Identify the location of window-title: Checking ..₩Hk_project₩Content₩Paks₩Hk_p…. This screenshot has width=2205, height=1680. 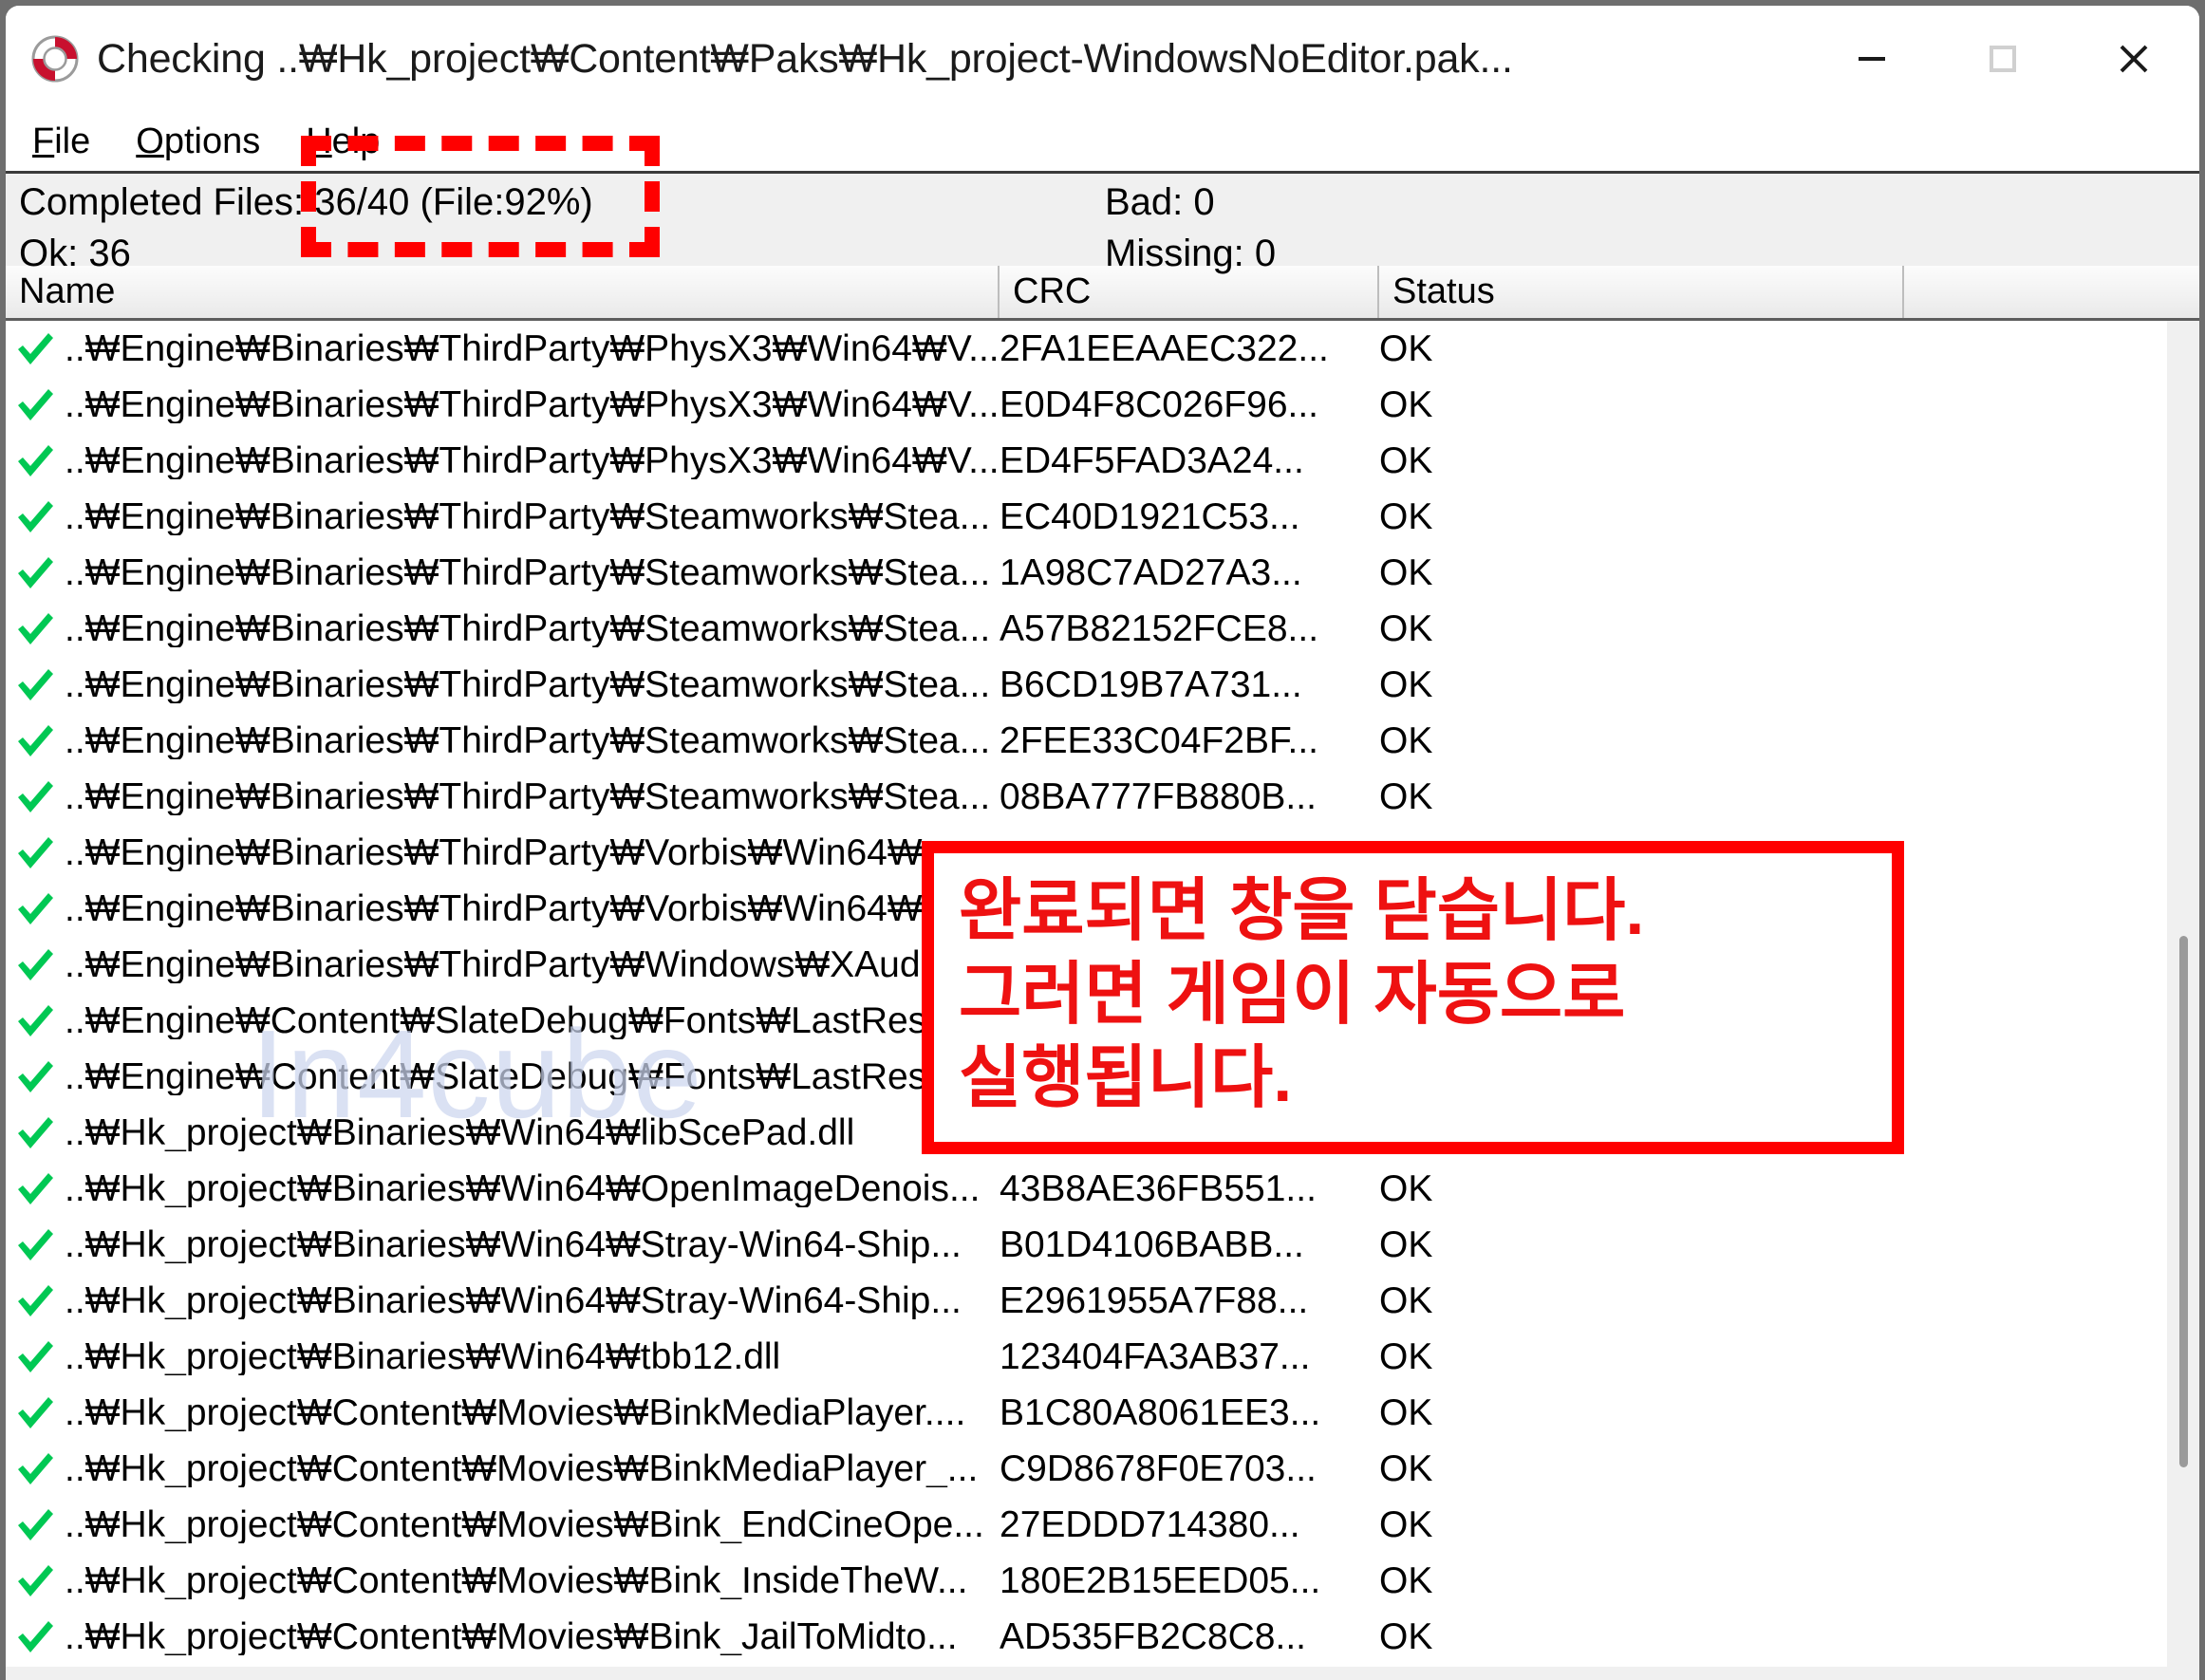
(805, 59).